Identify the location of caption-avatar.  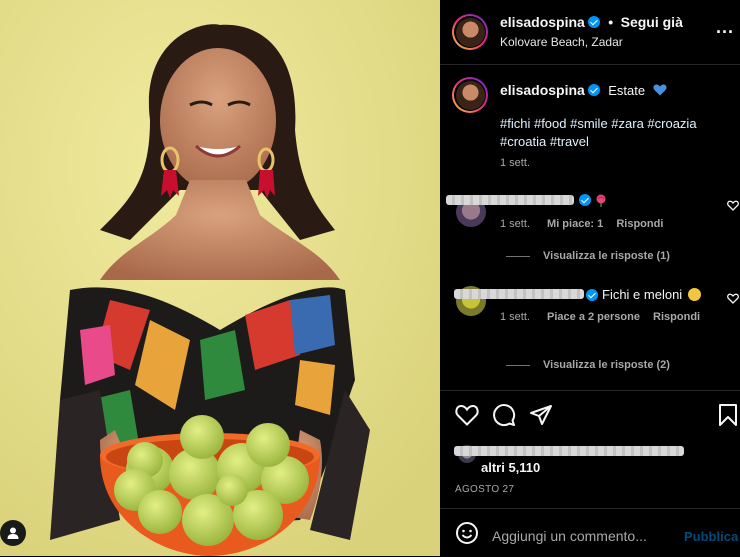
(470, 95).